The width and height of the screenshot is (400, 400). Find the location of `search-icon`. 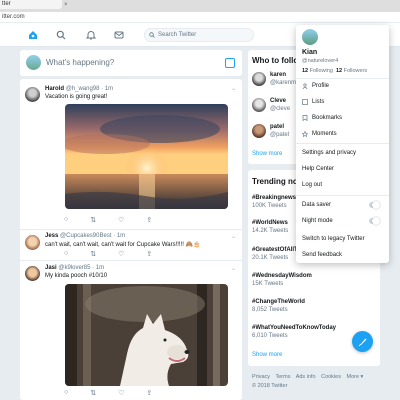

search-icon is located at coordinates (152, 35).